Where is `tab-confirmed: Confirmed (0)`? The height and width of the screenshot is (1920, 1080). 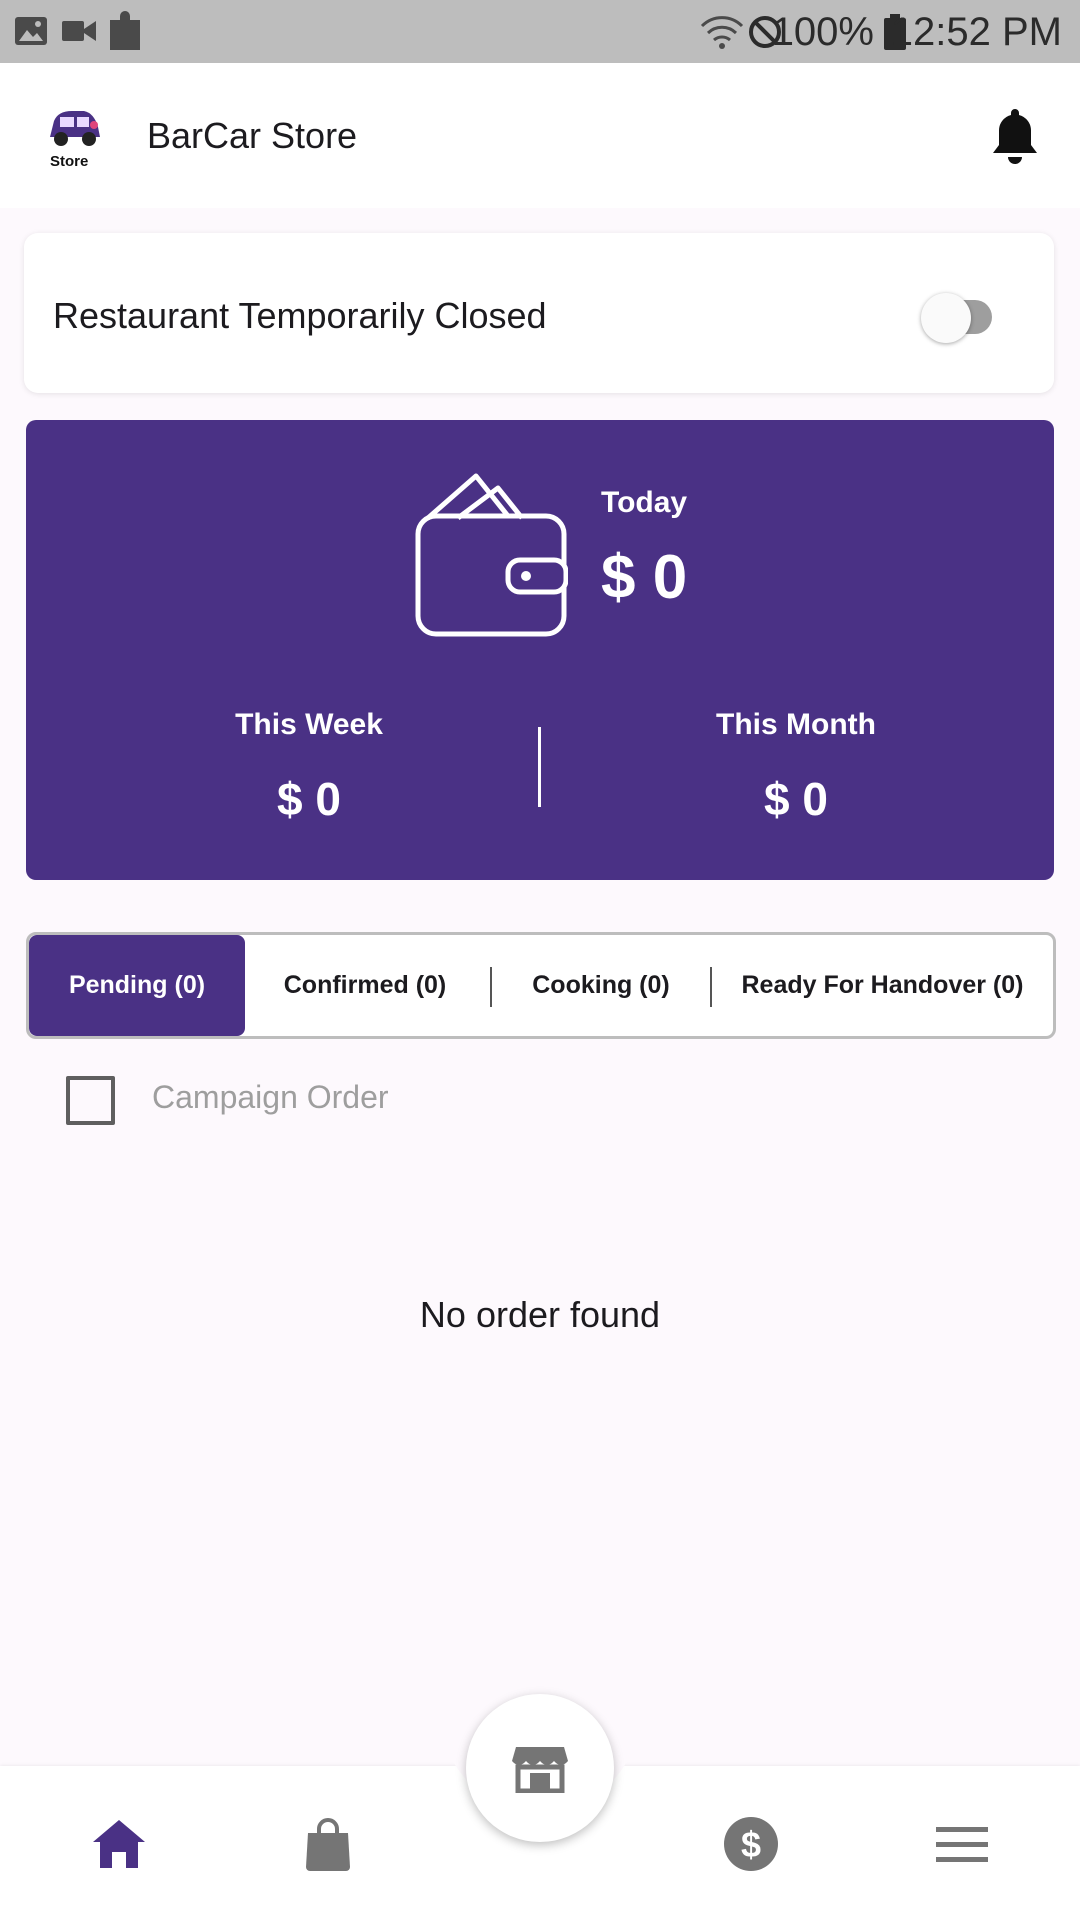
tab-confirmed: Confirmed (0) is located at coordinates (365, 985).